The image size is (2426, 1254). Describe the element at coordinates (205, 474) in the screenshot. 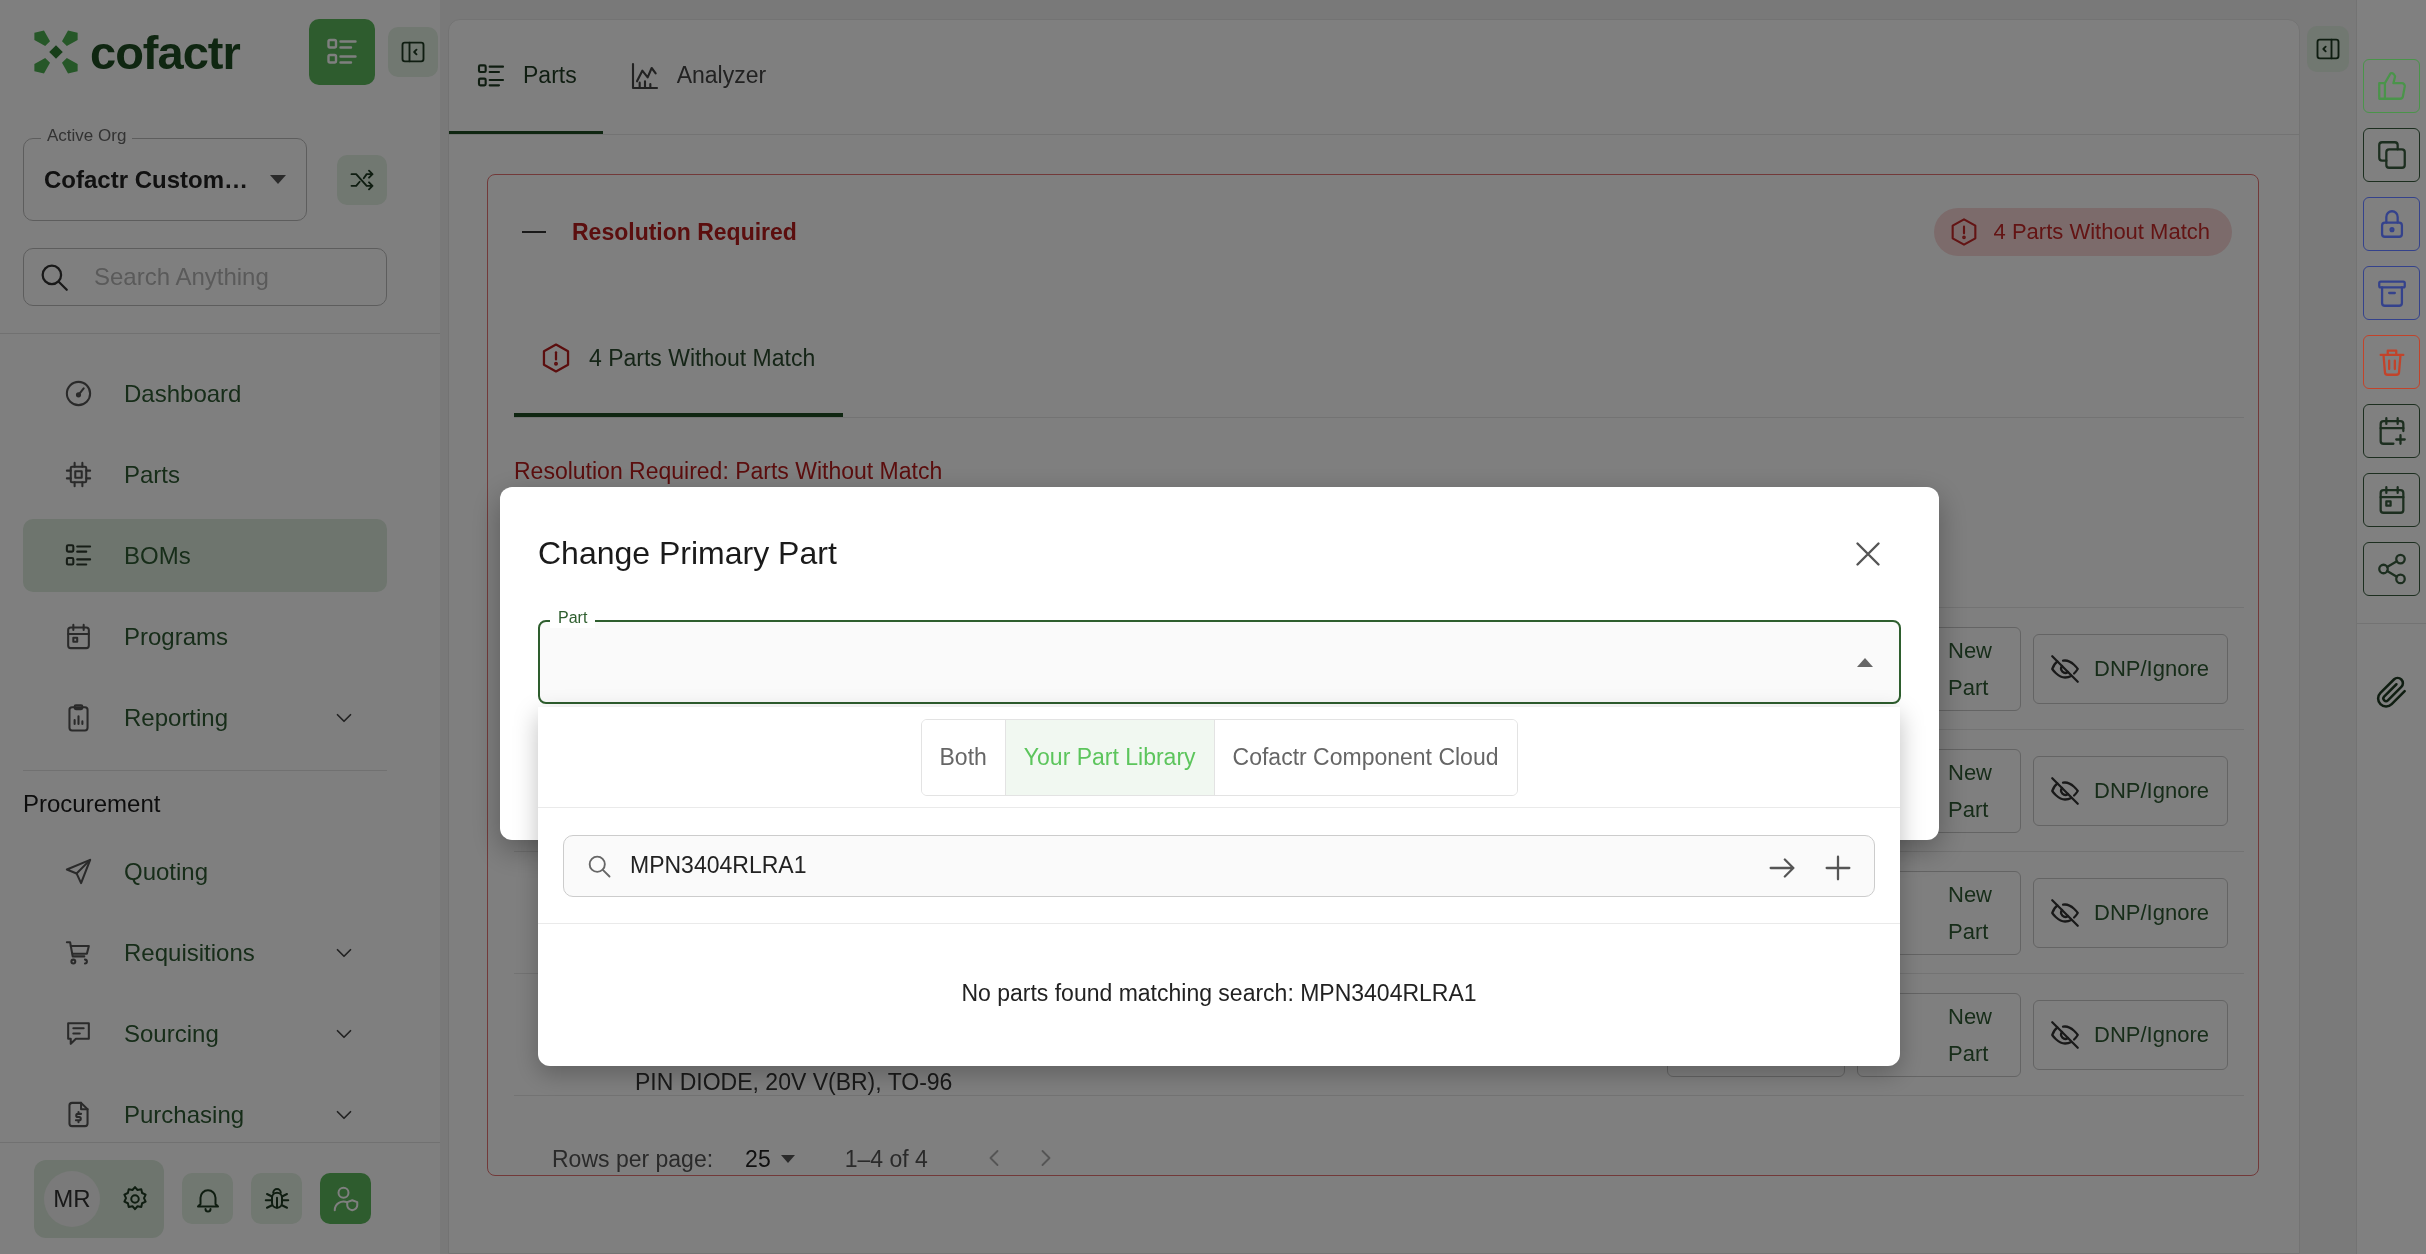

I see `nav-item: Parts` at that location.